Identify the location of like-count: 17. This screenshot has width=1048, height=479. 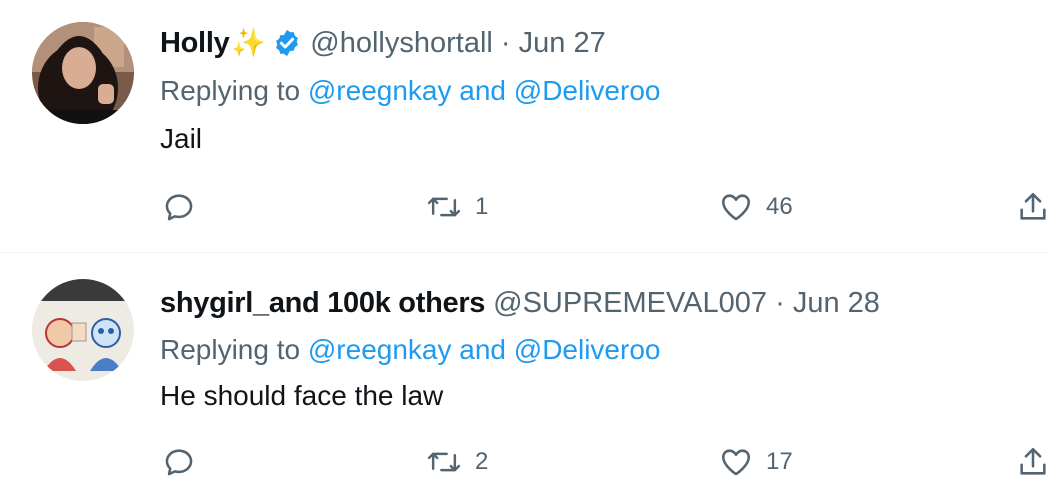
(779, 461).